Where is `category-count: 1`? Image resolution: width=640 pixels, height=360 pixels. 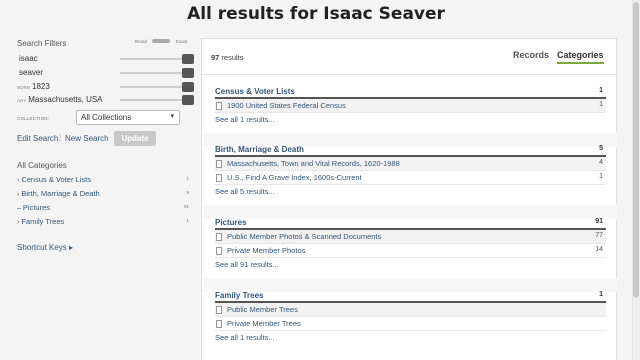 category-count: 1 is located at coordinates (187, 220).